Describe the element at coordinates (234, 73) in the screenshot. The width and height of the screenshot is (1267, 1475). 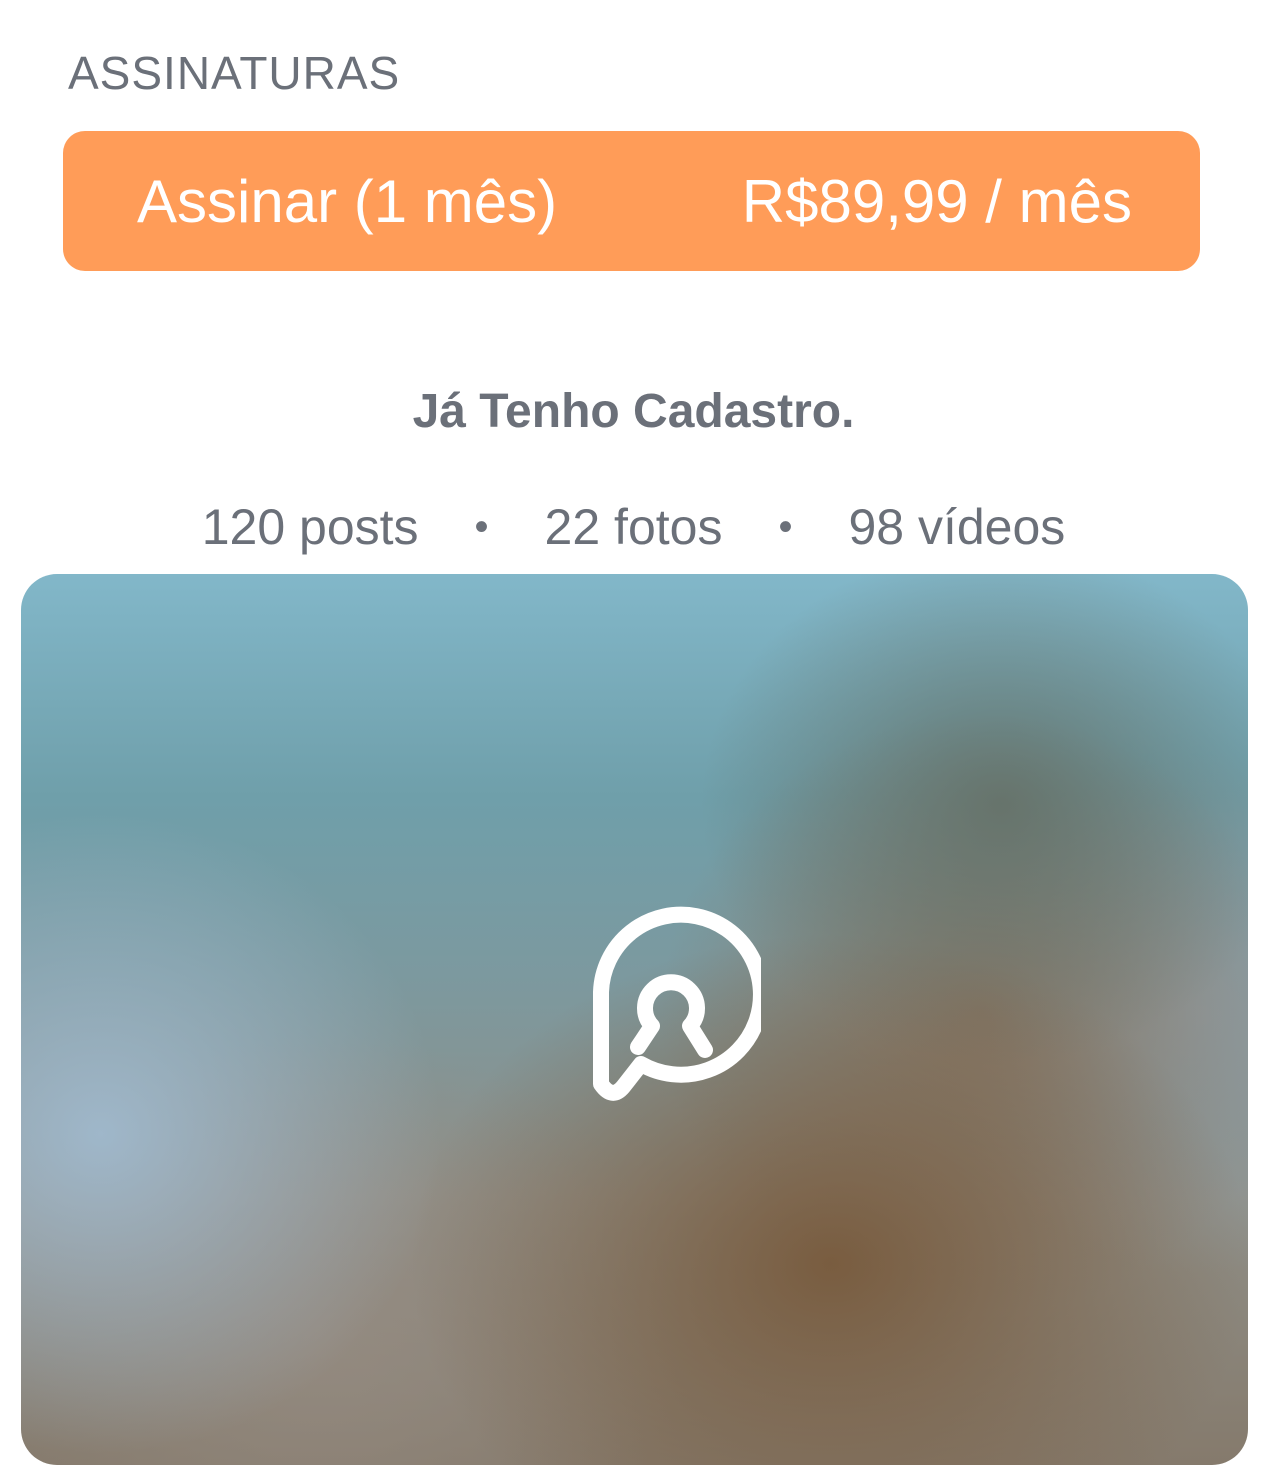
I see `subscriptions-section-title: ASSINATURAS` at that location.